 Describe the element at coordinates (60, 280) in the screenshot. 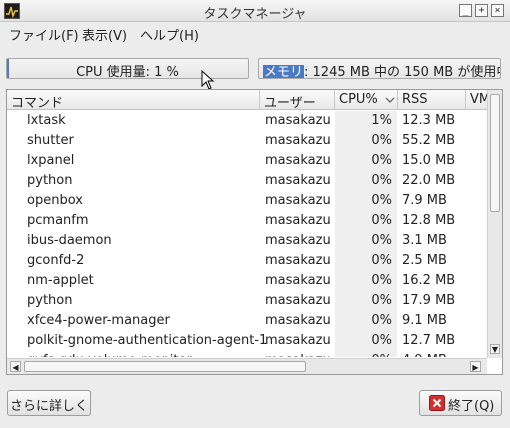

I see `process-name: nm-applet` at that location.